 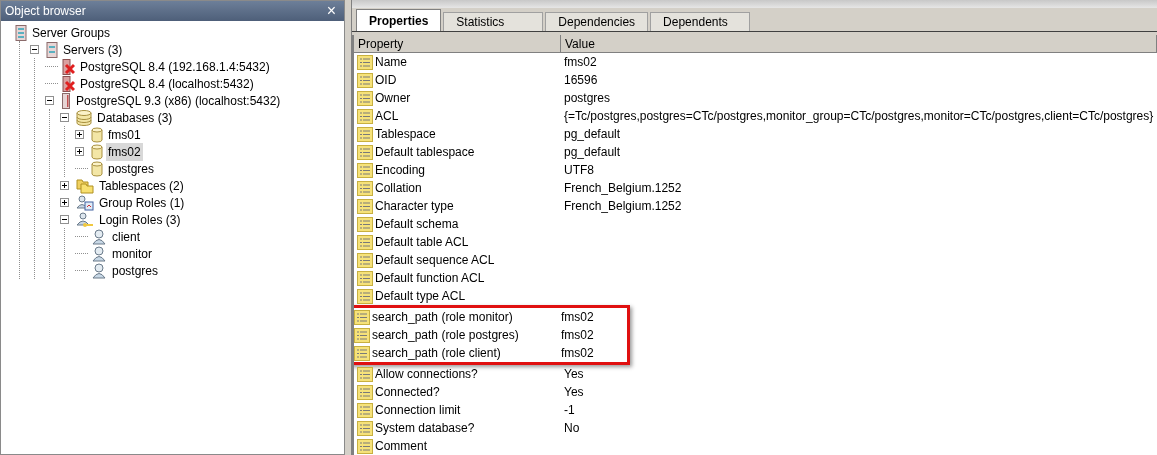 I want to click on property-name: search_path (role postgres), so click(x=445, y=335).